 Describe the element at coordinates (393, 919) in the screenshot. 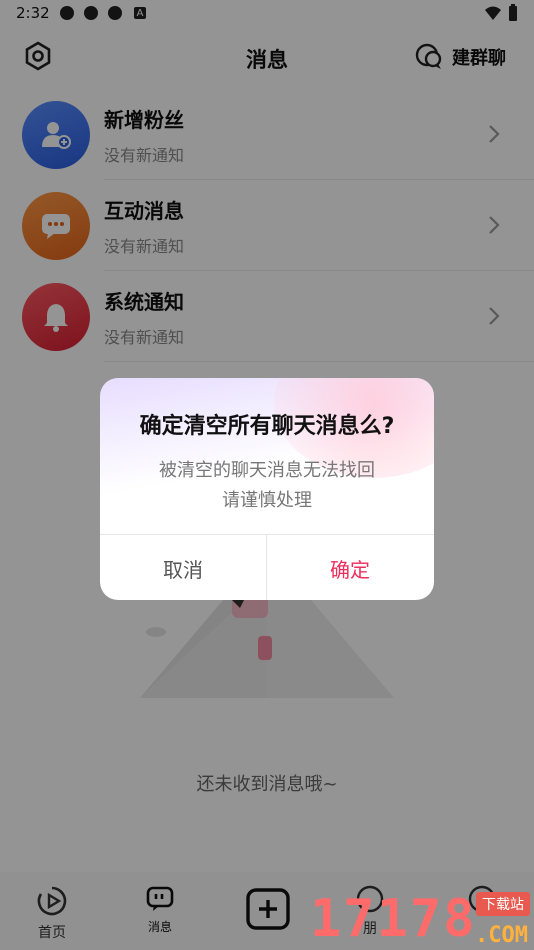

I see `watermark-number: 17178` at that location.